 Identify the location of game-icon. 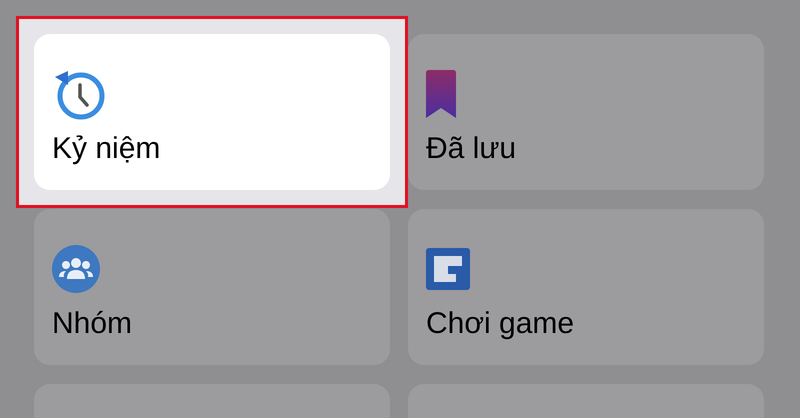
(448, 269).